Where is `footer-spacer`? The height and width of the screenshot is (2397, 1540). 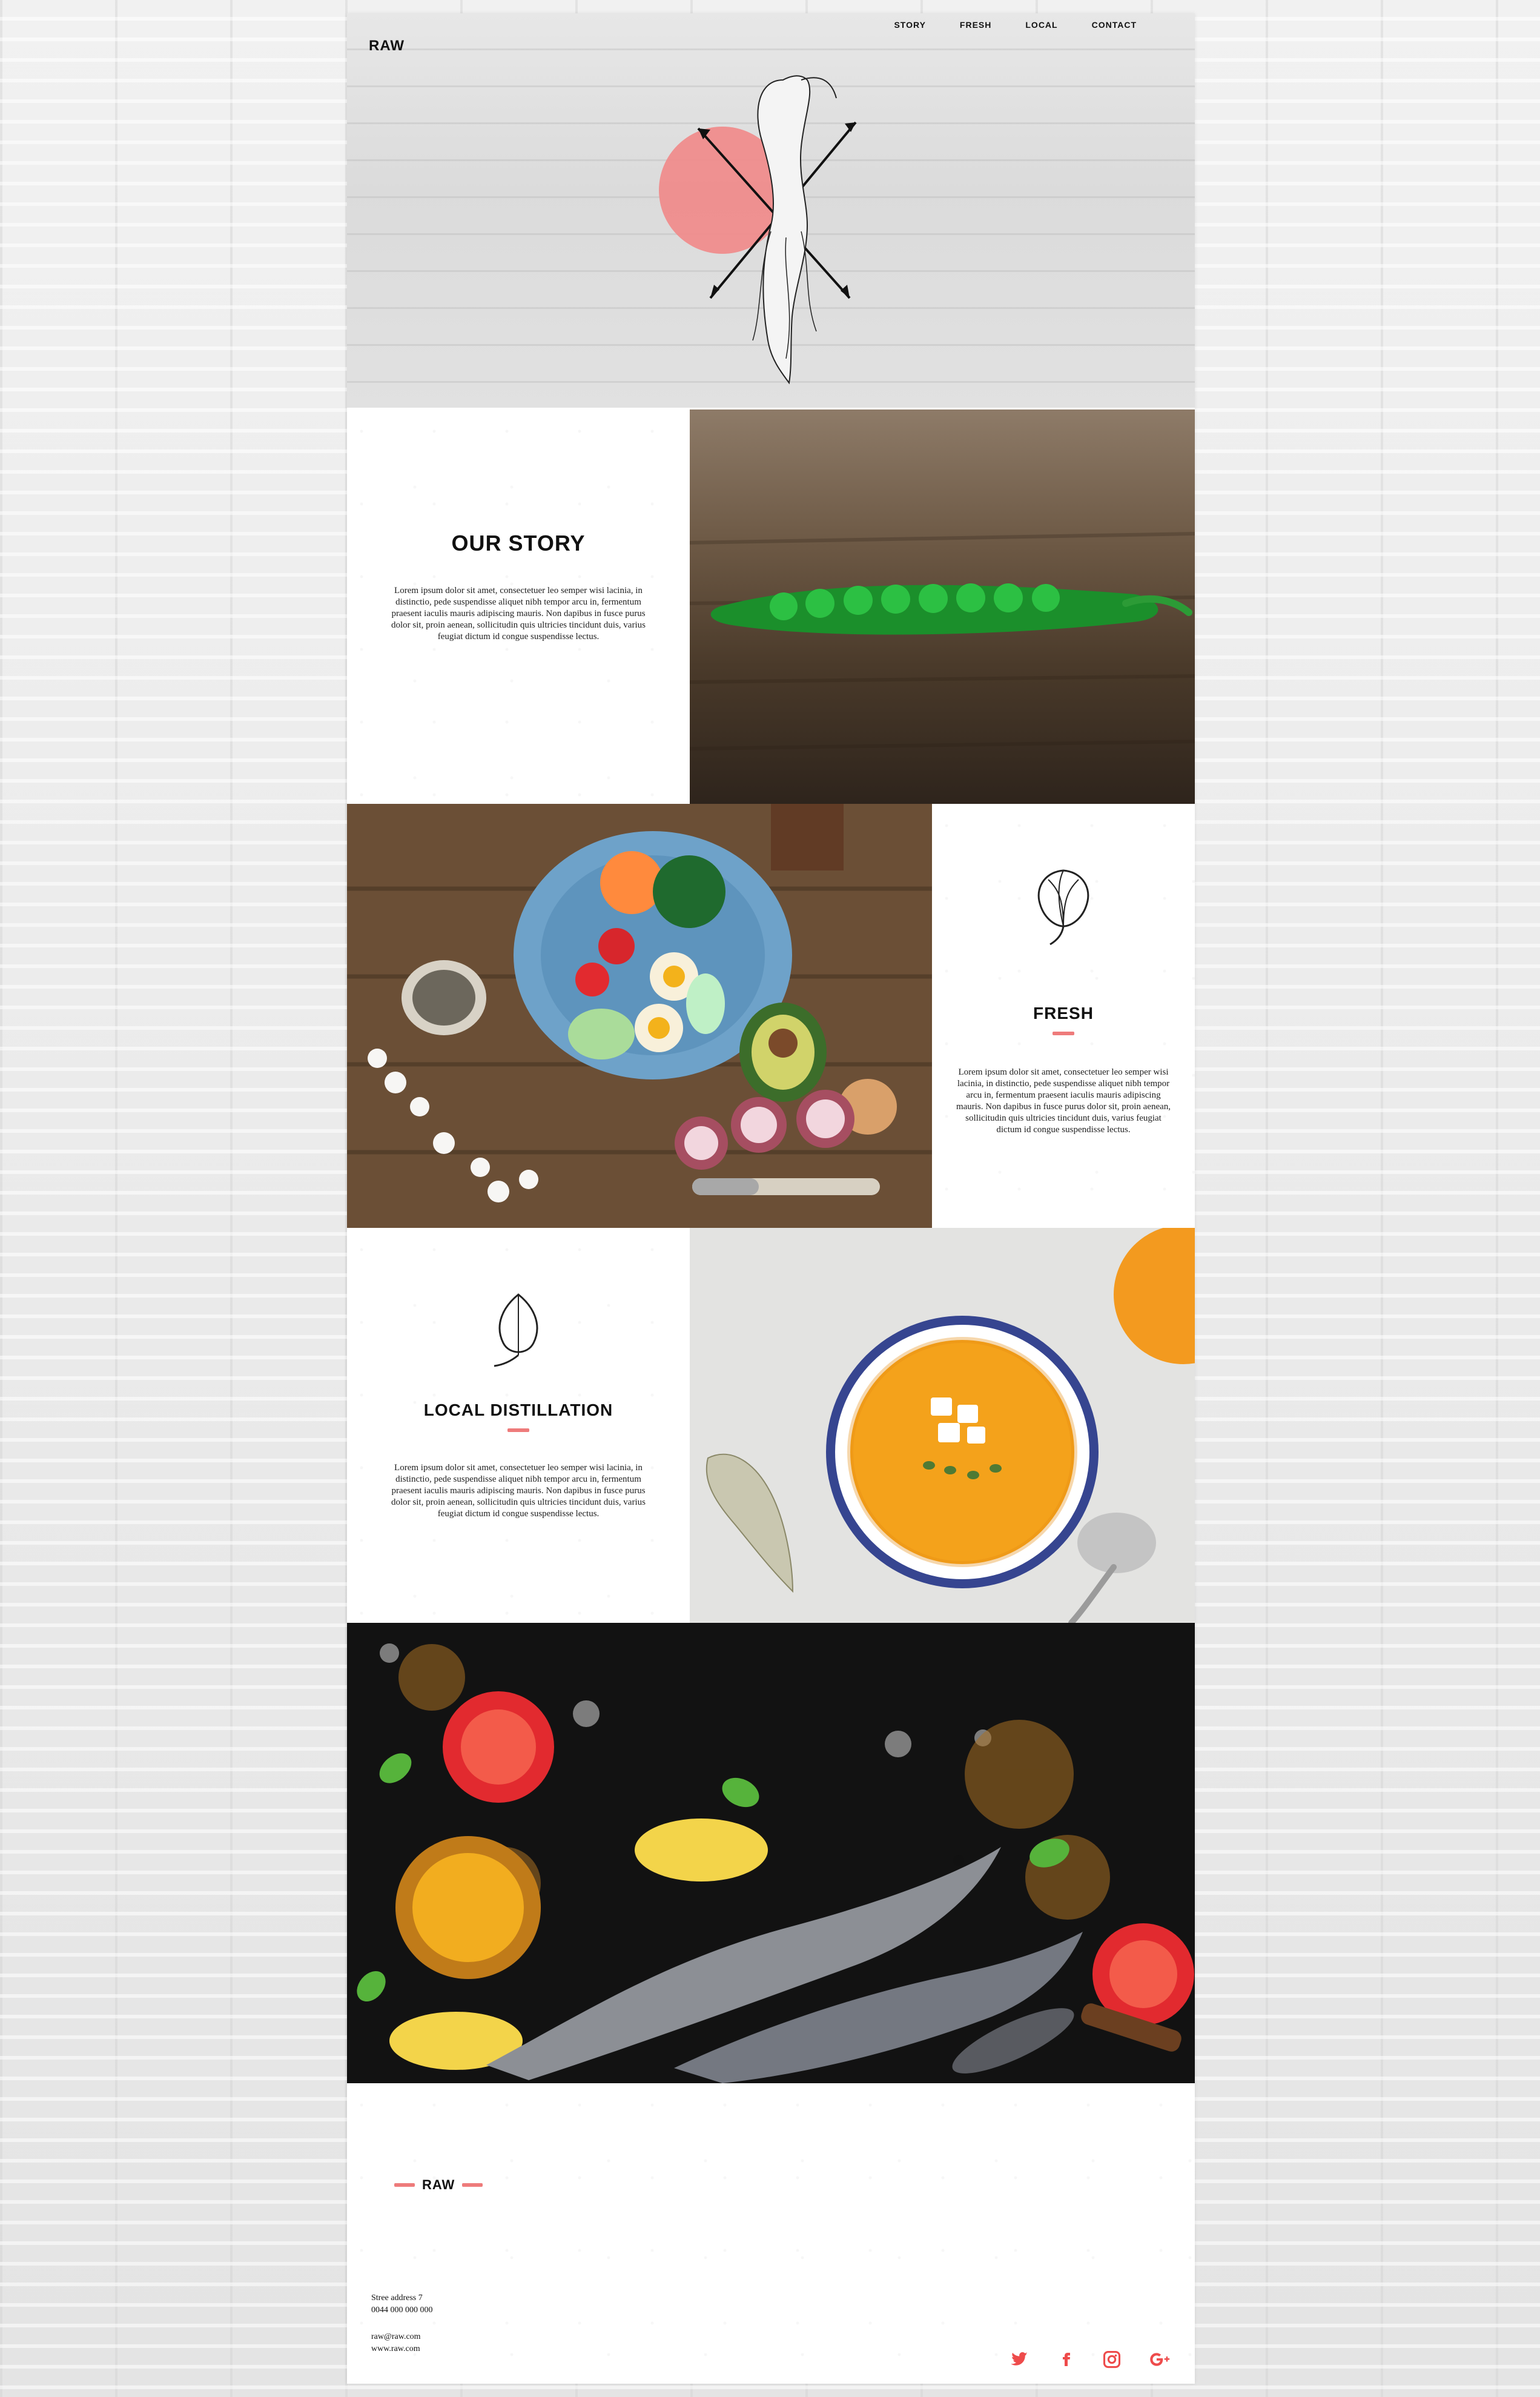 footer-spacer is located at coordinates (402, 2323).